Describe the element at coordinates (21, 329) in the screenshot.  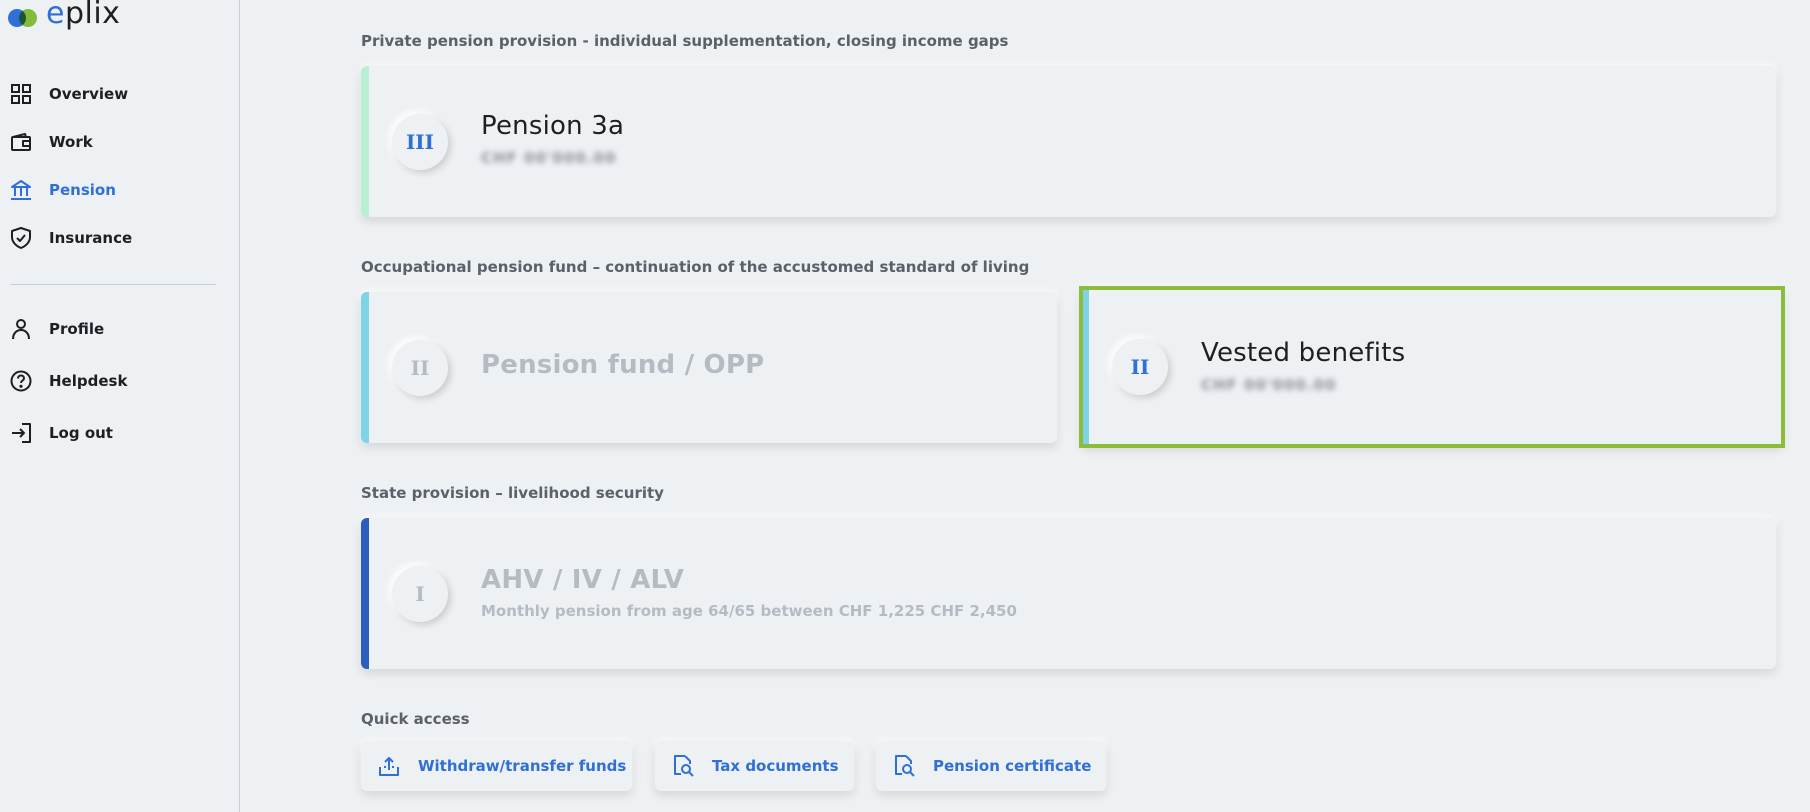
I see `user-icon` at that location.